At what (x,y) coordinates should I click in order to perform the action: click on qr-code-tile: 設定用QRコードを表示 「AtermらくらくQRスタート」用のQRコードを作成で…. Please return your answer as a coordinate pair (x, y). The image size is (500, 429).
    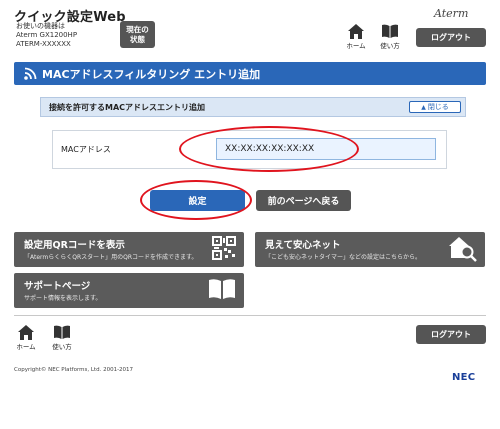
    Looking at the image, I should click on (129, 249).